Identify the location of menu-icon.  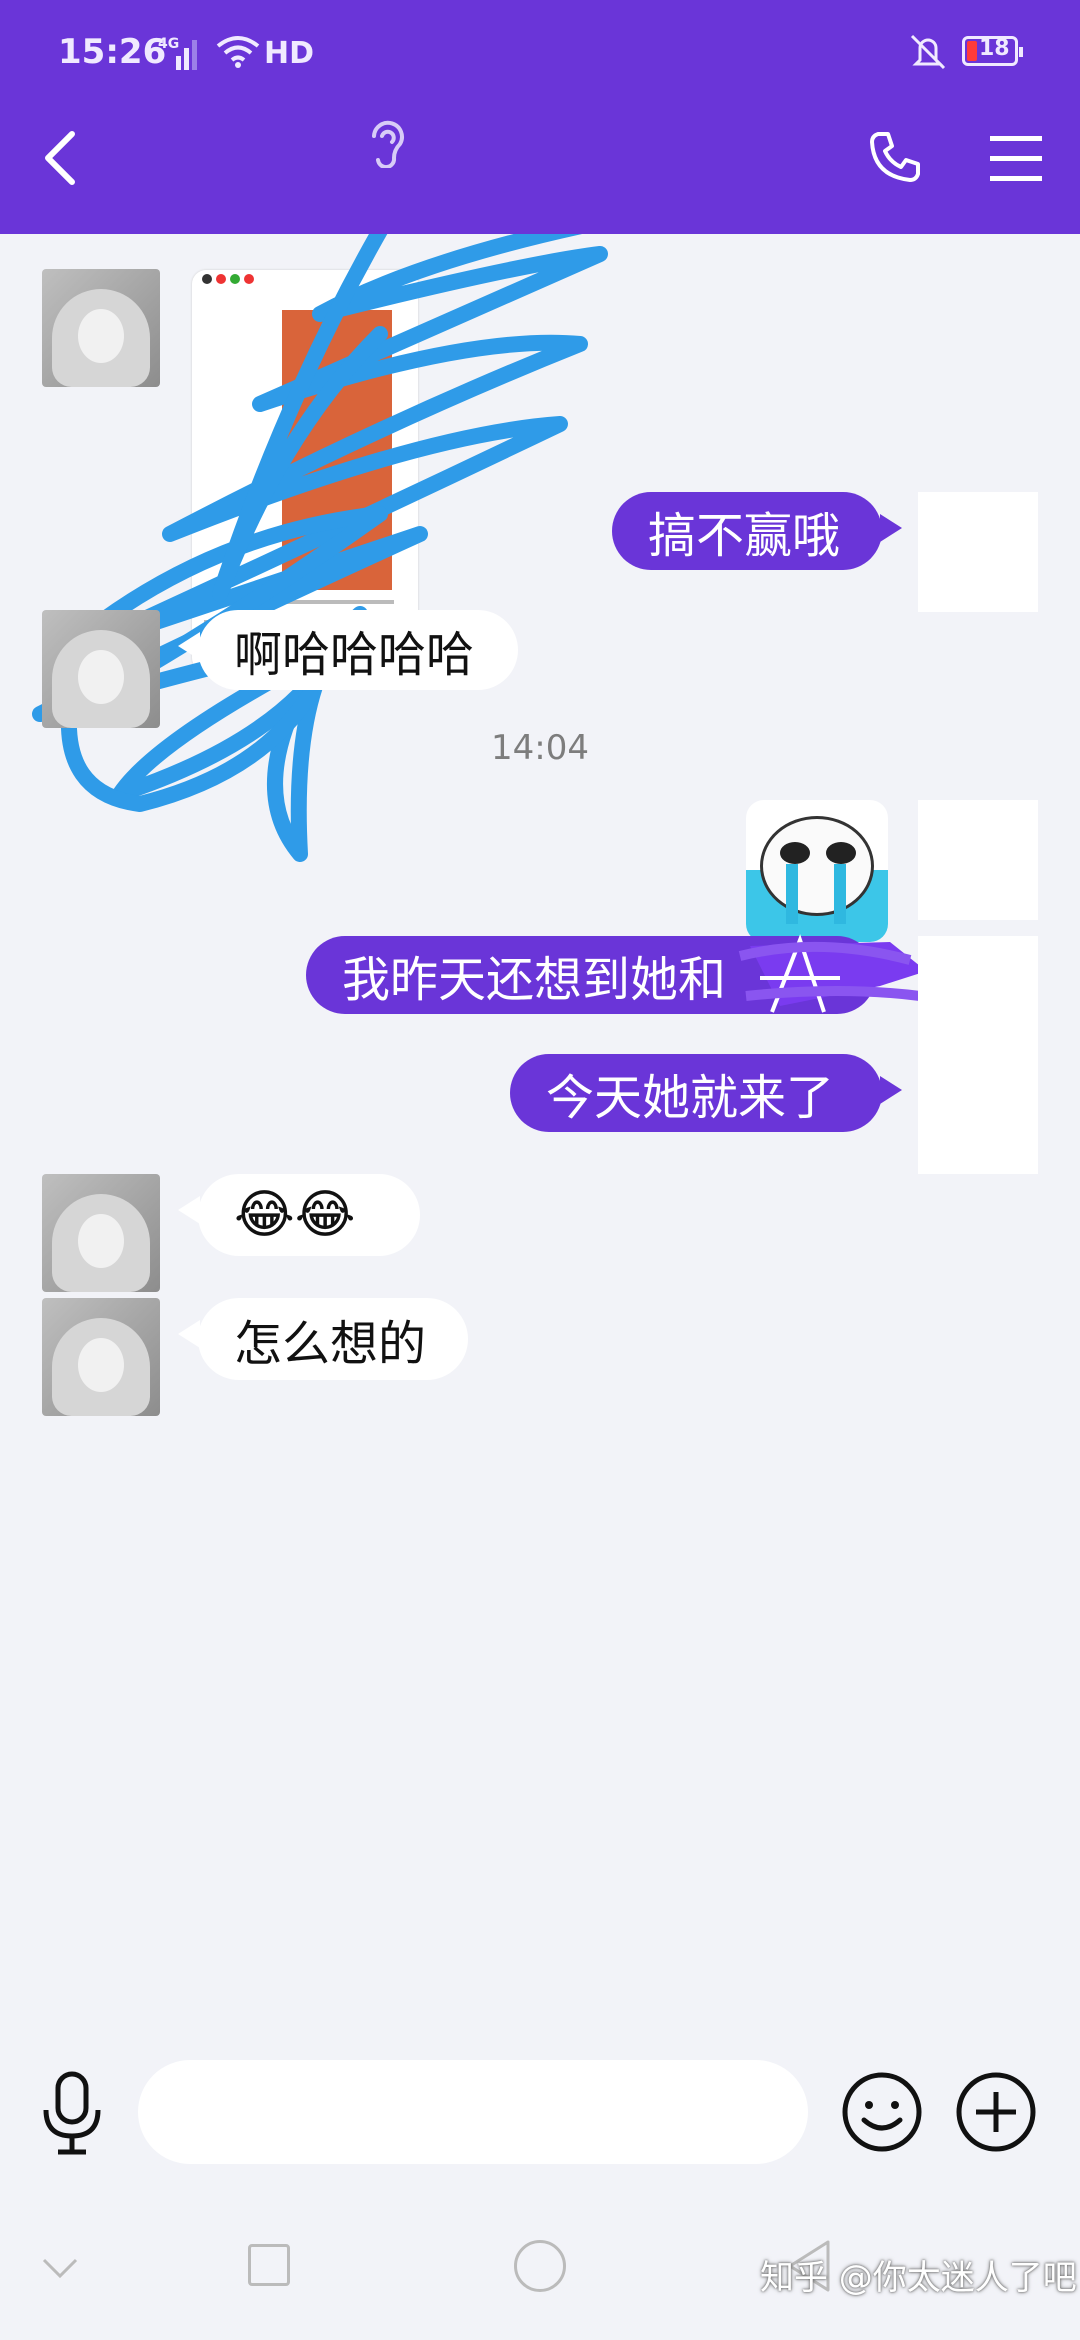
(1016, 159).